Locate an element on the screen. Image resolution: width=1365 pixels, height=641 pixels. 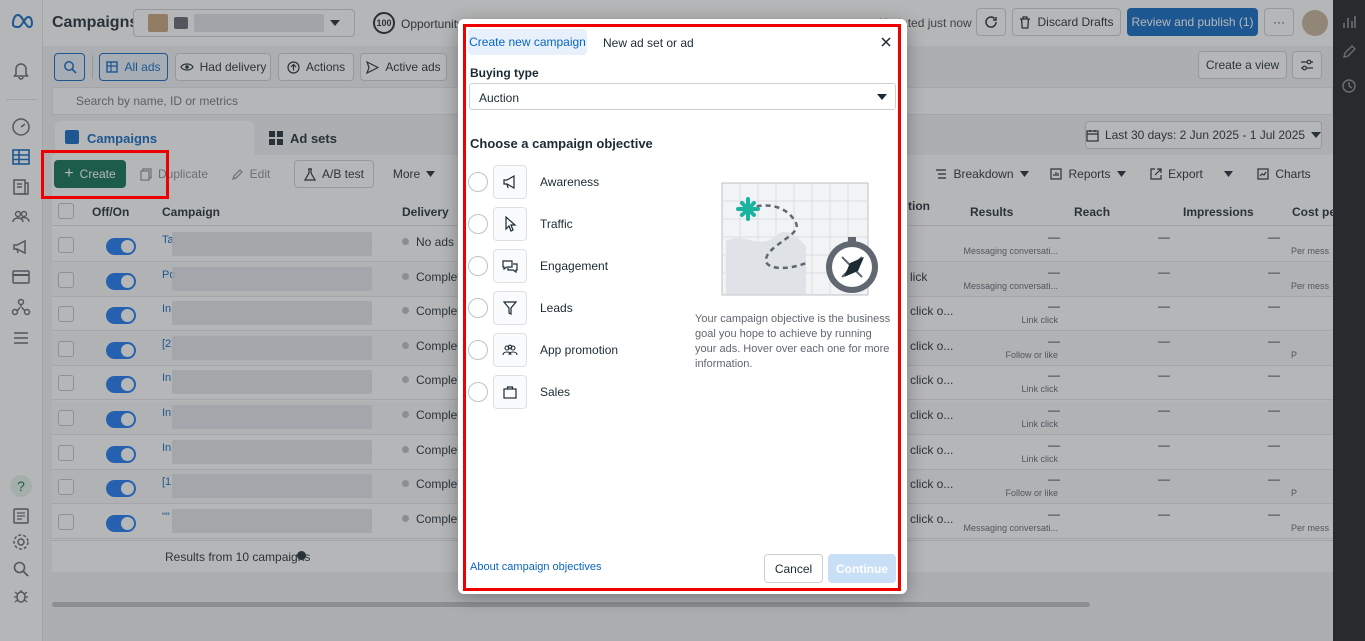
tab-new-ad-set-or-ad: New ad set or ad is located at coordinates (648, 43).